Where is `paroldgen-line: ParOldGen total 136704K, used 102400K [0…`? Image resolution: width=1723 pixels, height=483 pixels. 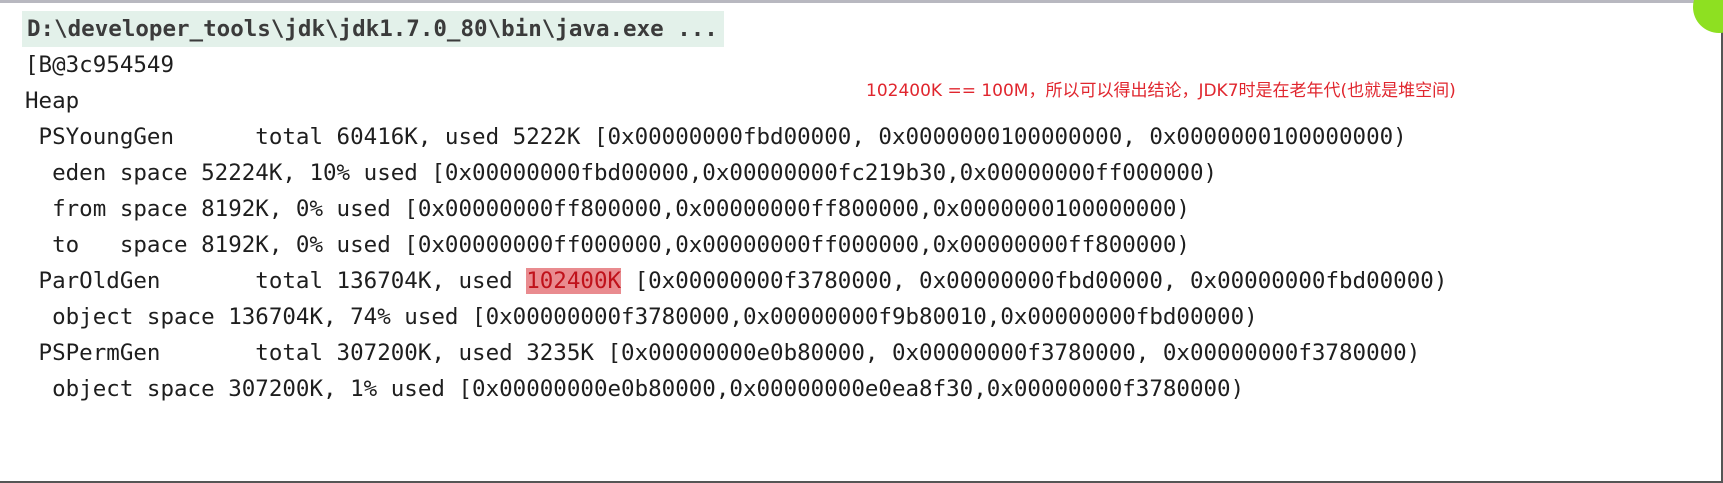
paroldgen-line: ParOldGen total 136704K, used 102400K [0… is located at coordinates (736, 281).